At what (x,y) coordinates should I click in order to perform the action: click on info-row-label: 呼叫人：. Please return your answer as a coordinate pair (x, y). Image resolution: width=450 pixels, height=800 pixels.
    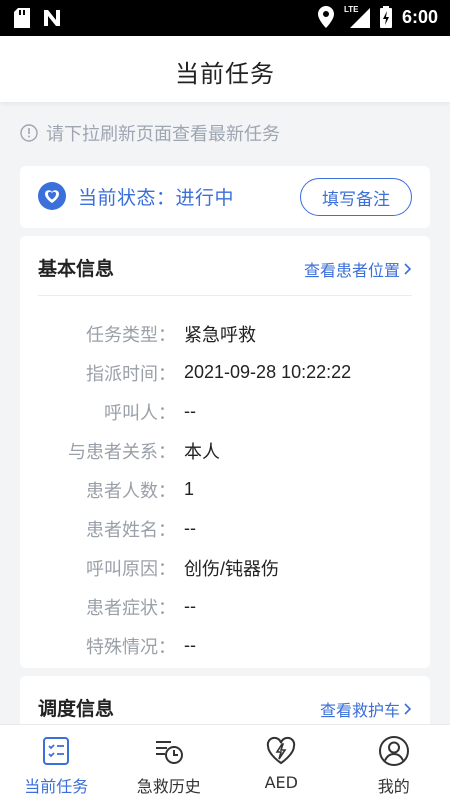
    Looking at the image, I should click on (140, 413).